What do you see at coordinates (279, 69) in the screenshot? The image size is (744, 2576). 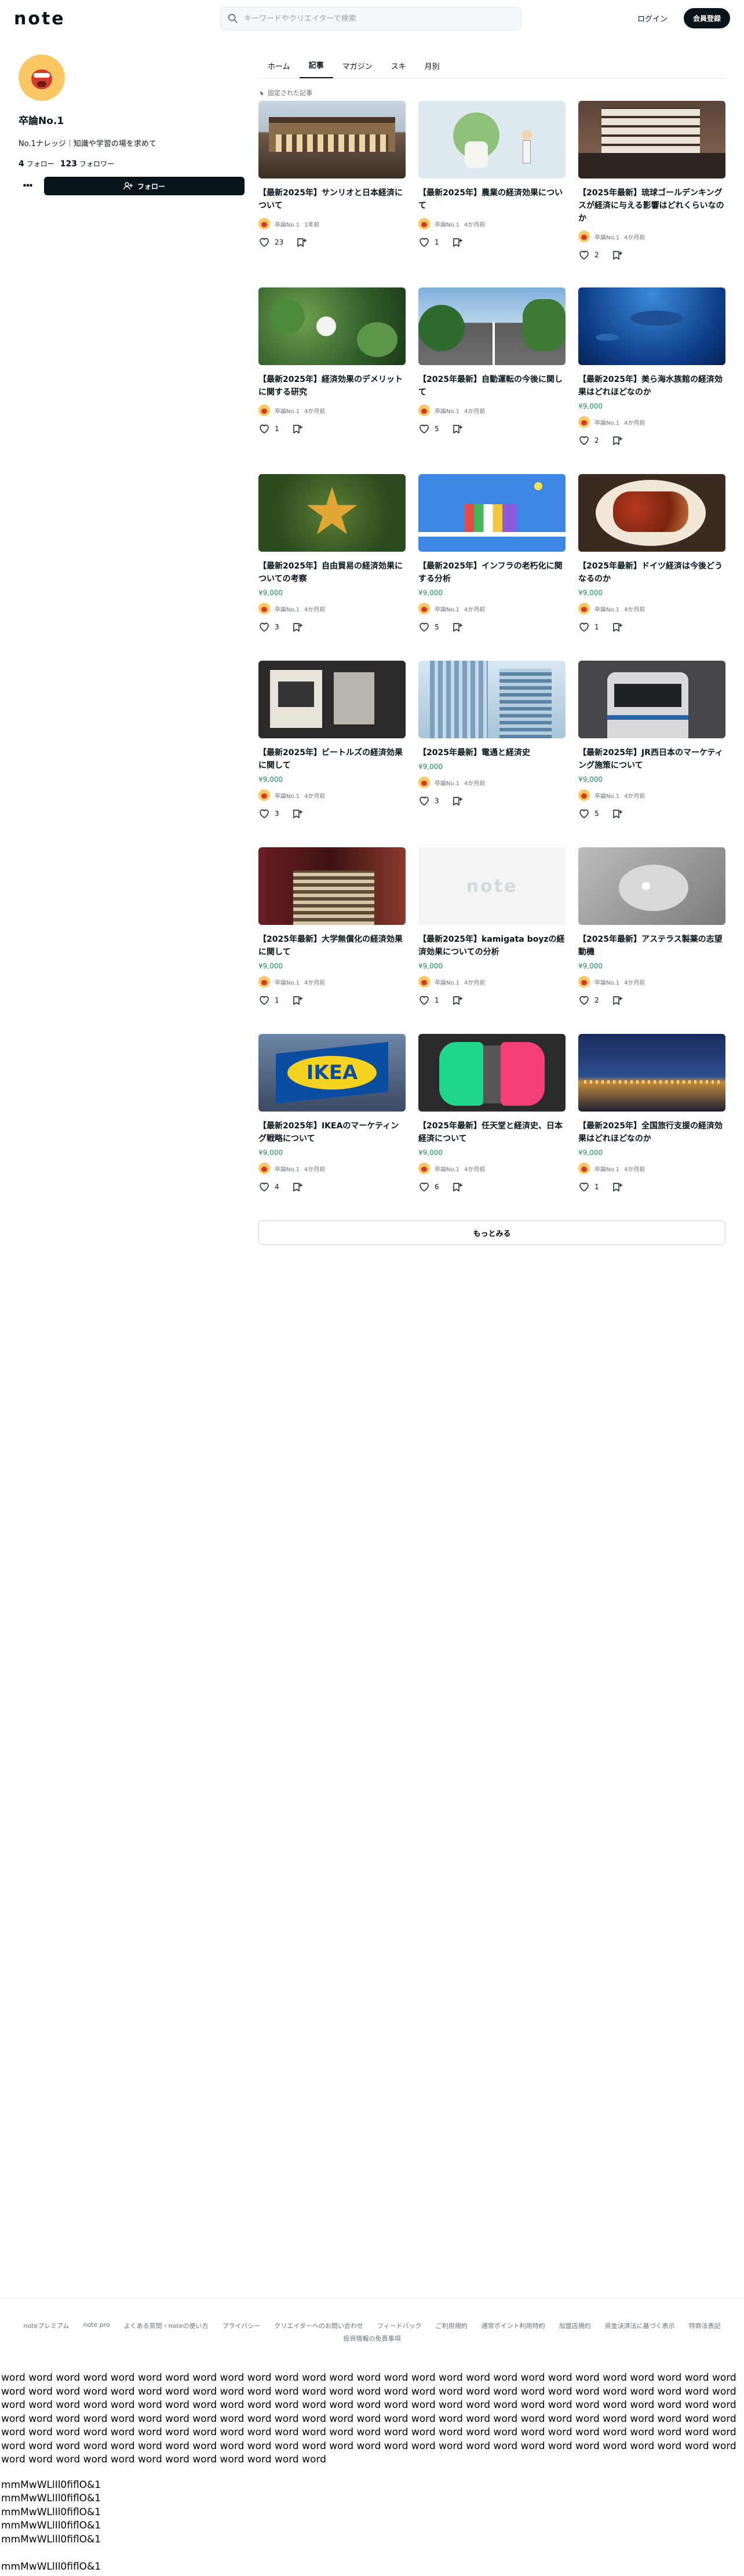 I see `tab-0: ホーム` at bounding box center [279, 69].